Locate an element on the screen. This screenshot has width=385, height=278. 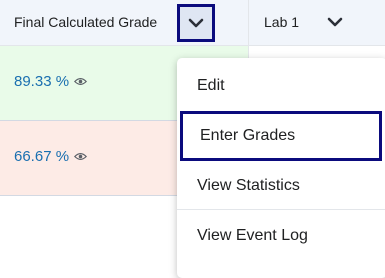
menu-item-view-statistics: View Statistics is located at coordinates (281, 186).